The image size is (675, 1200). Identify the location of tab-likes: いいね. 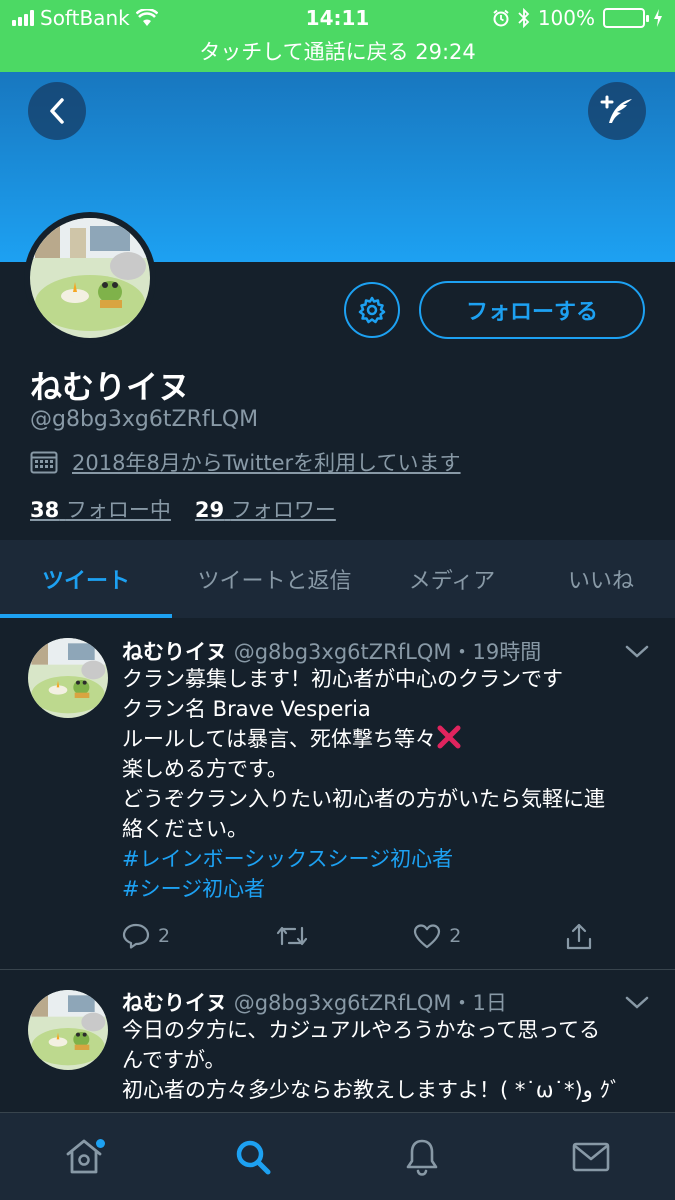
(601, 579).